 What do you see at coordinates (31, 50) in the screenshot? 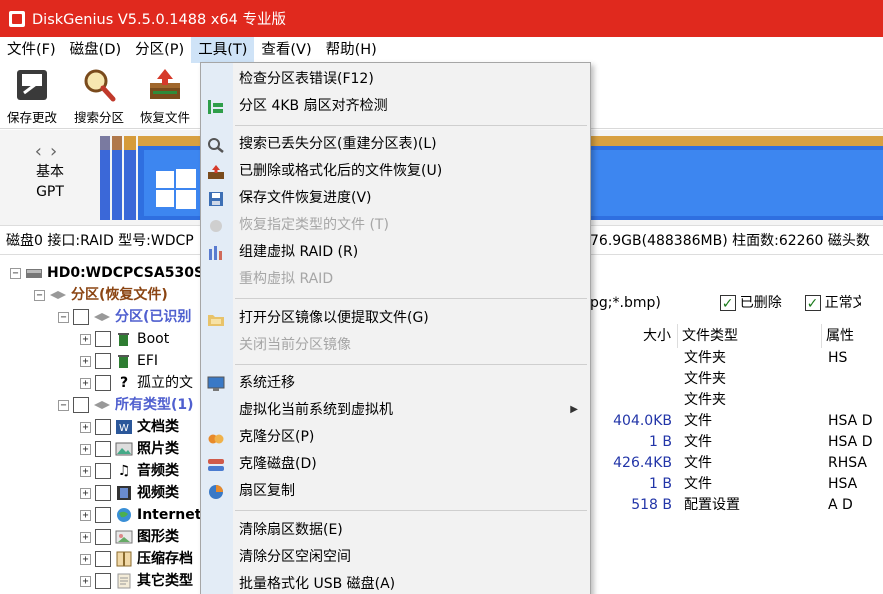
I see `menu-file: 文件(F)` at bounding box center [31, 50].